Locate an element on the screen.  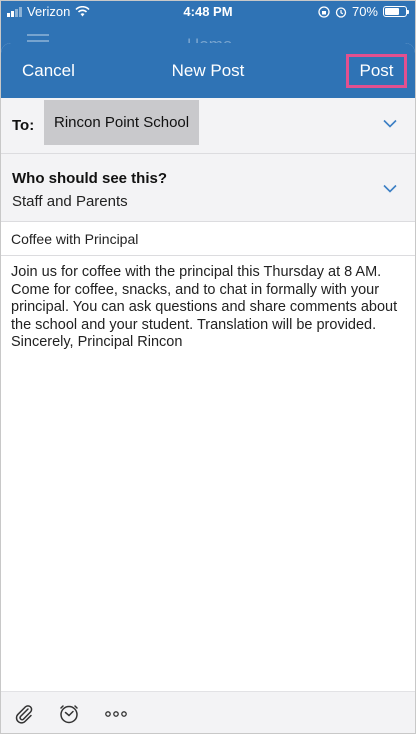
status-right: 70% is located at coordinates (363, 11).